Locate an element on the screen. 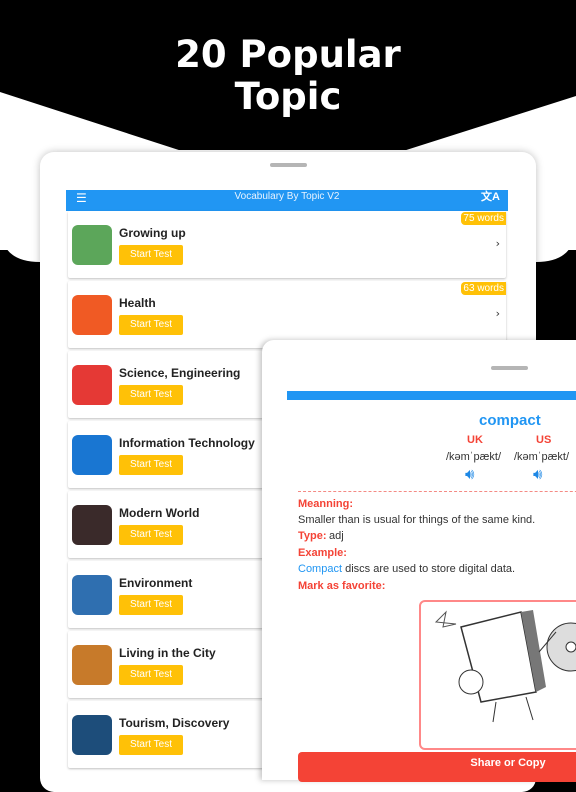 The image size is (576, 792). illustration-drawing is located at coordinates (505, 666).